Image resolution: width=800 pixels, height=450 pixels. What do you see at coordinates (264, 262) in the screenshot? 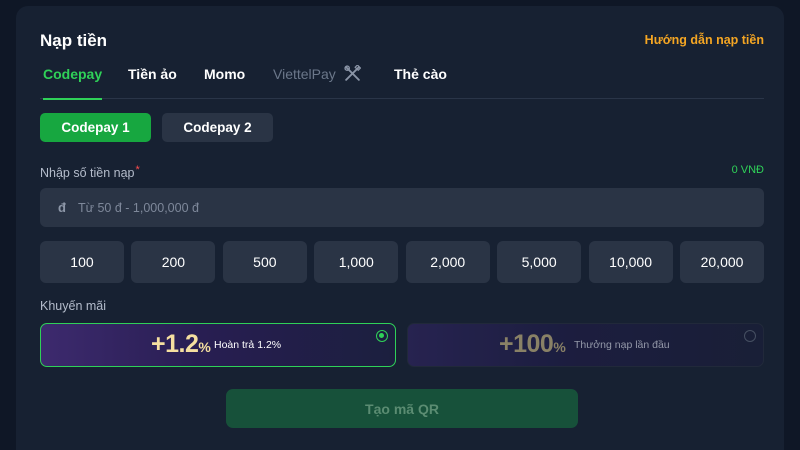
I see `preset-amount-button: 500` at bounding box center [264, 262].